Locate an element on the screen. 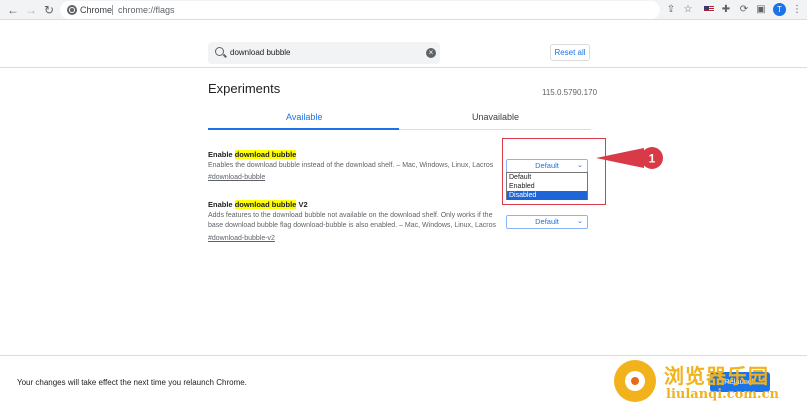 This screenshot has height=406, width=807. menu-kebab-icon: ⋮ is located at coordinates (797, 10).